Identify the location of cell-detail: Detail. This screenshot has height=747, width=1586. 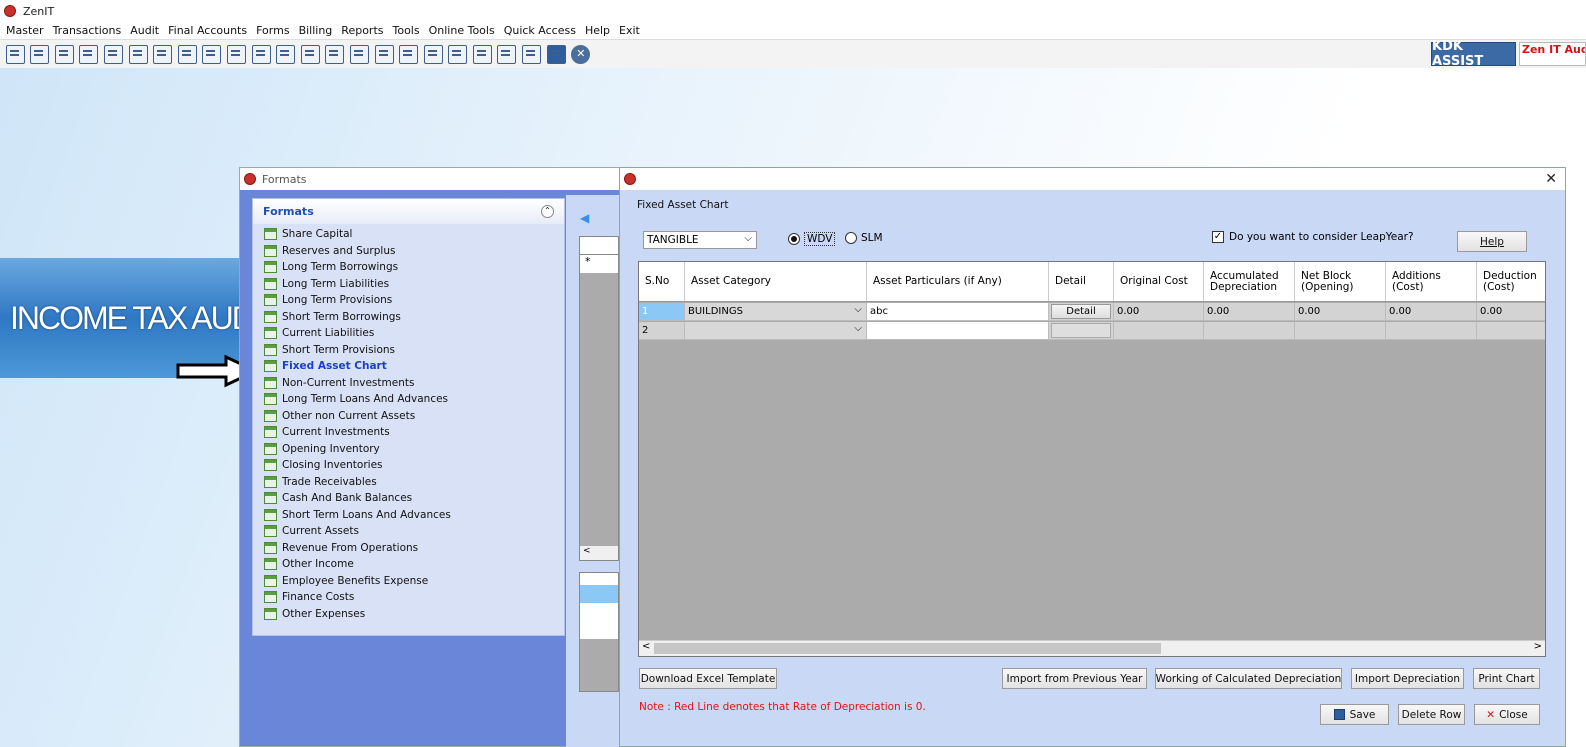
(1081, 311).